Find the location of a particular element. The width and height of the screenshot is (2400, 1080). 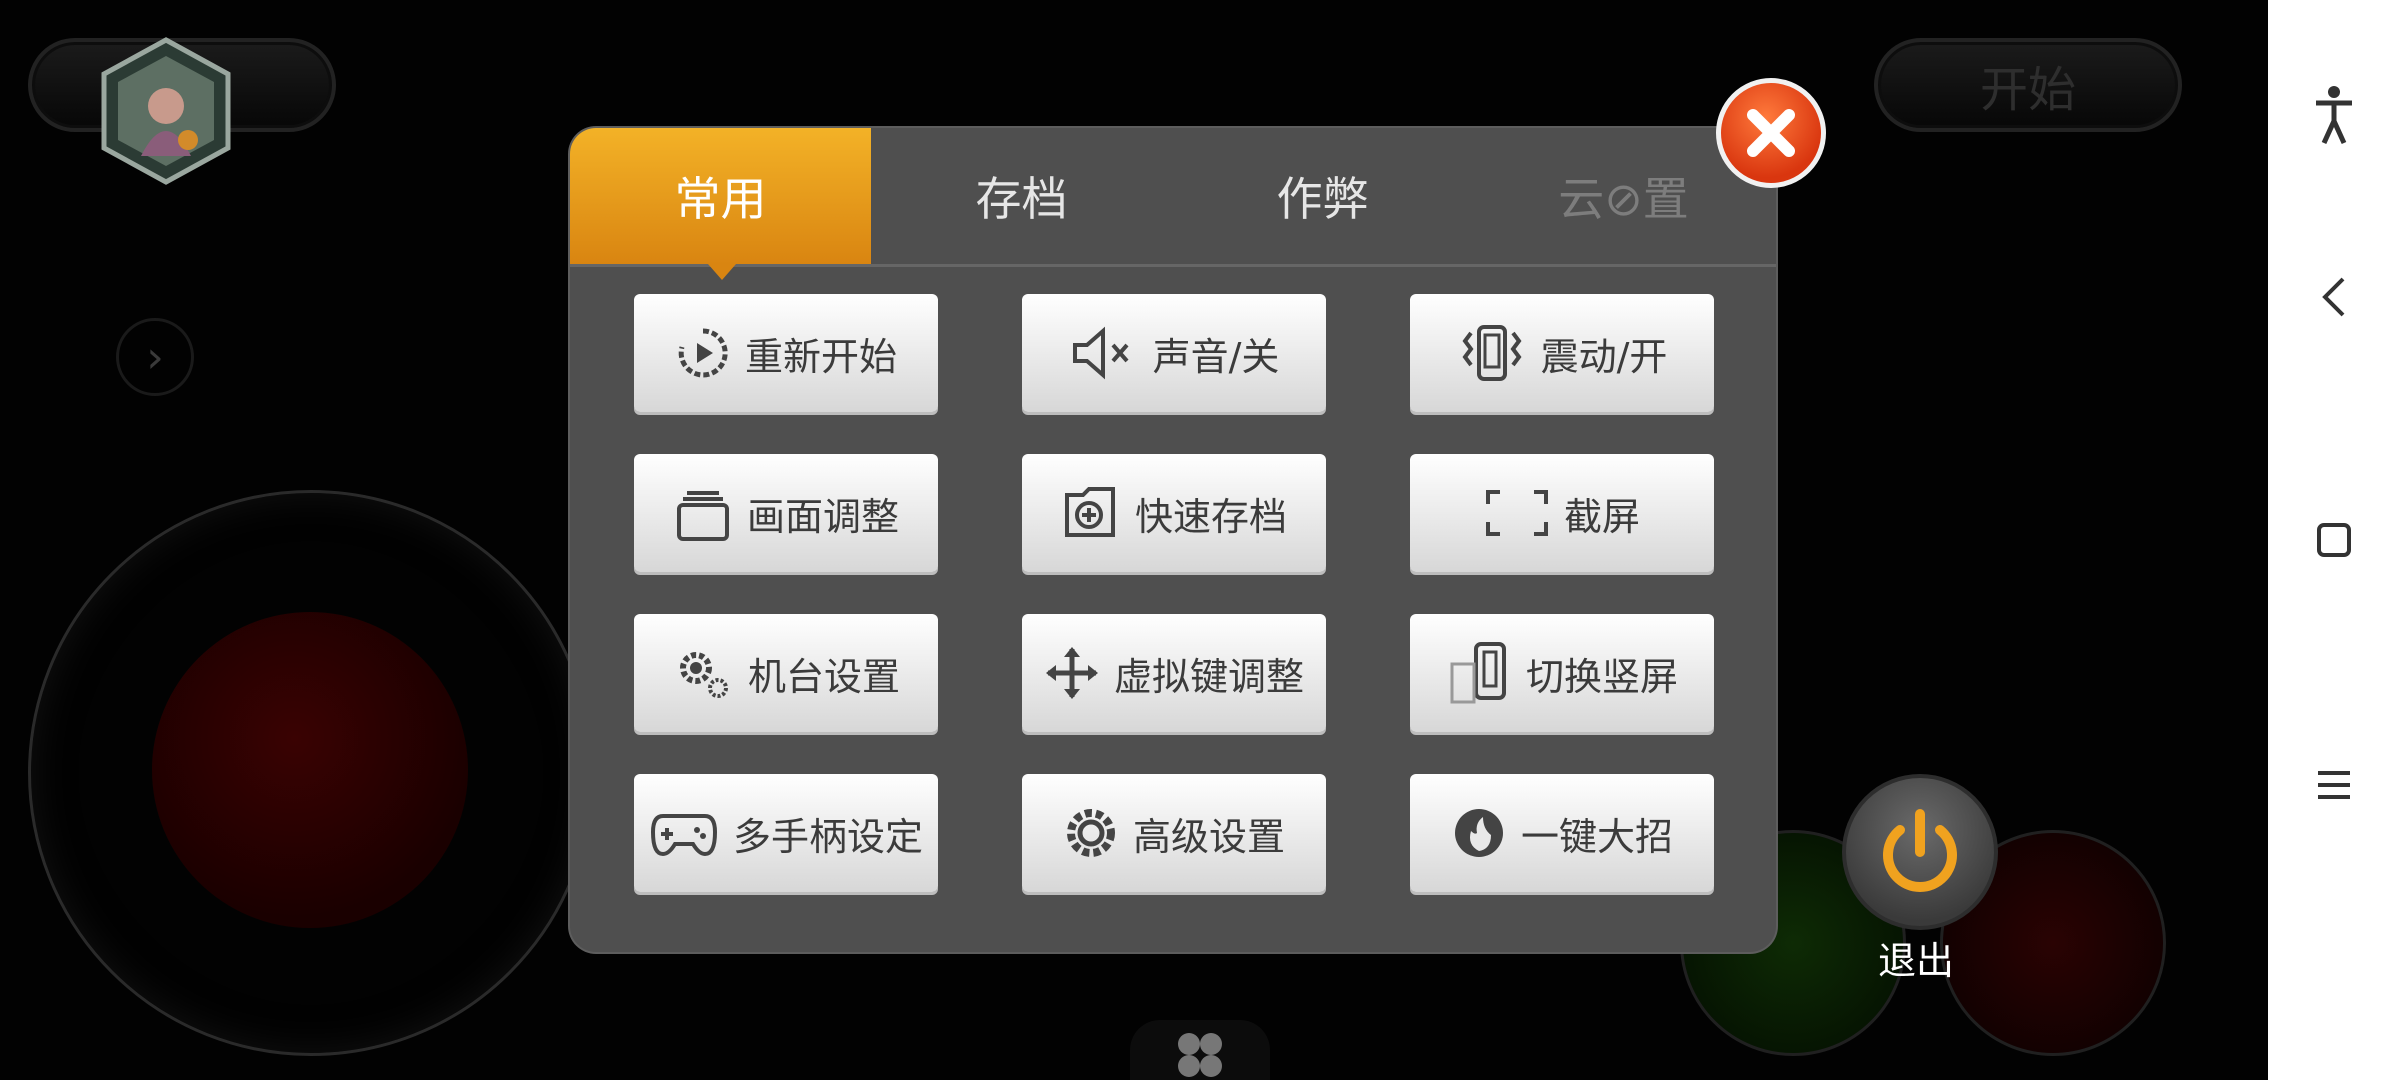

display-adjust-label: 画面调整 is located at coordinates (822, 516).